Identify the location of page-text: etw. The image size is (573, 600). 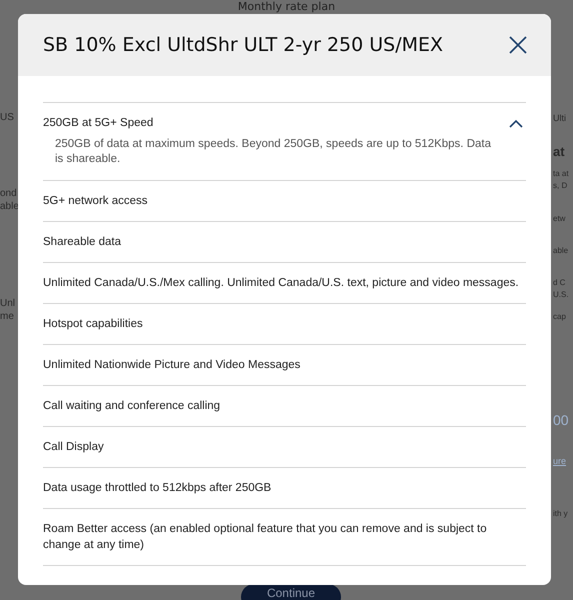
(559, 219).